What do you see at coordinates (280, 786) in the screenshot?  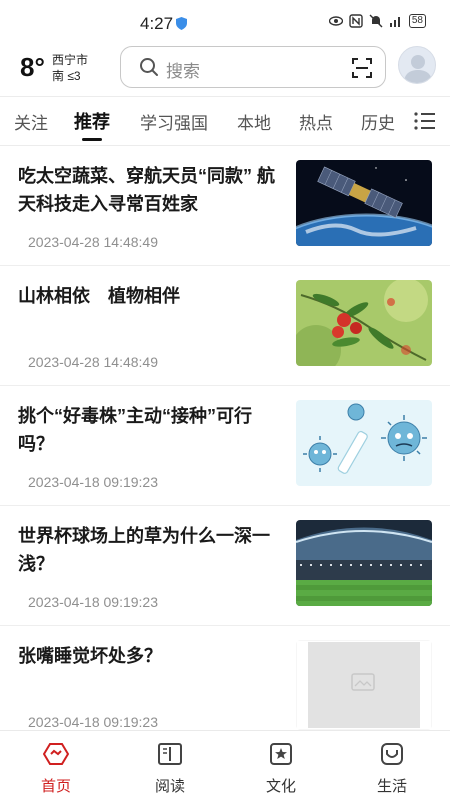 I see `nav-label: 文化` at bounding box center [280, 786].